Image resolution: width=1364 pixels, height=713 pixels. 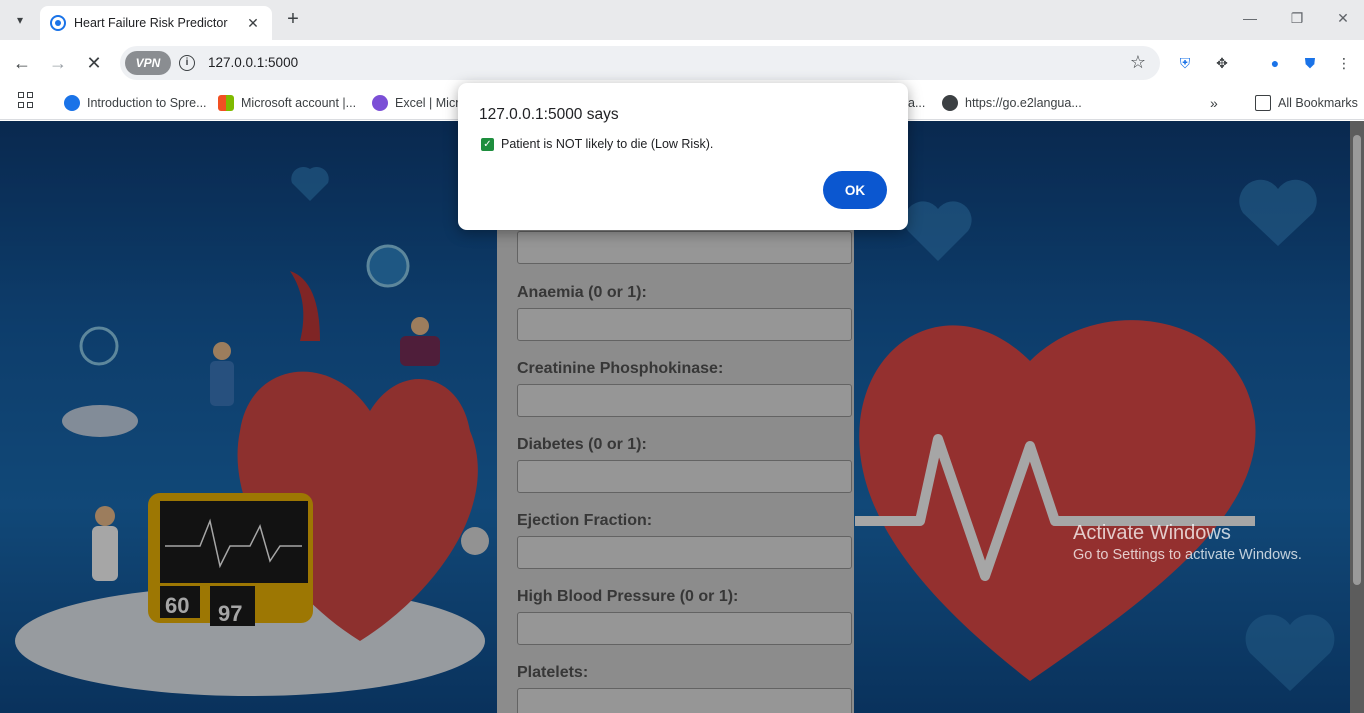 I want to click on tab-search-icon: ▾, so click(x=20, y=20).